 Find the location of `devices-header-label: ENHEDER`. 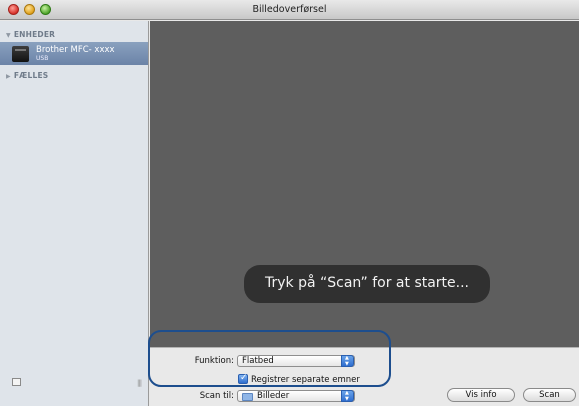

devices-header-label: ENHEDER is located at coordinates (34, 34).